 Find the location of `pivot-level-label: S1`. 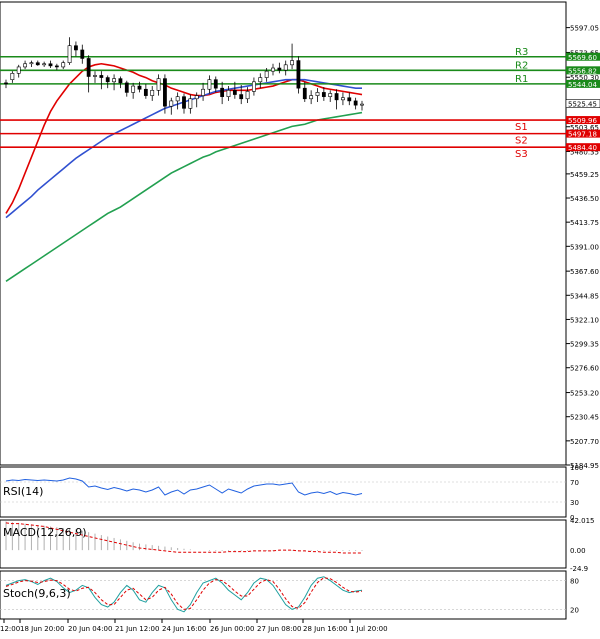

pivot-level-label: S1 is located at coordinates (521, 127).